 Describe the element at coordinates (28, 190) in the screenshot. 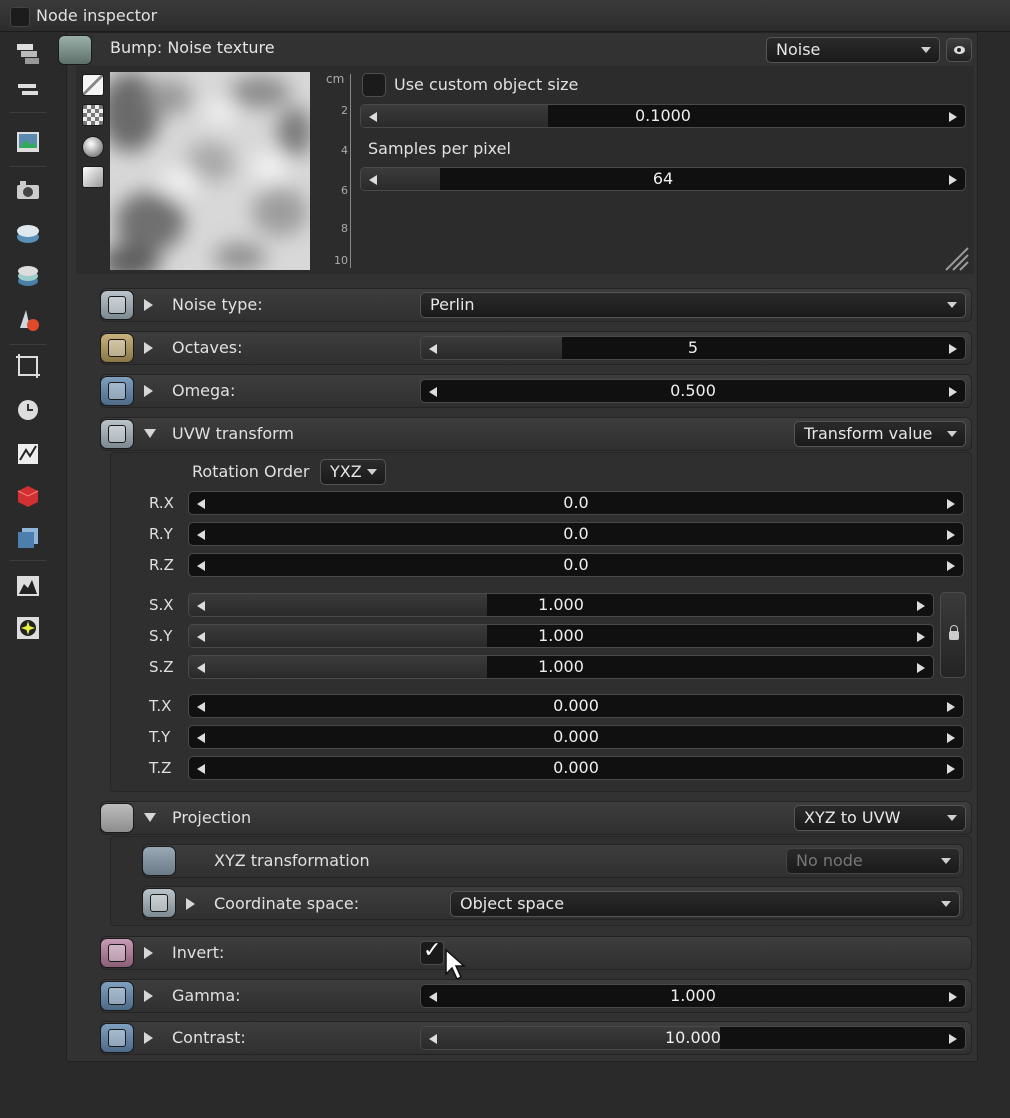

I see `camera-icon` at that location.